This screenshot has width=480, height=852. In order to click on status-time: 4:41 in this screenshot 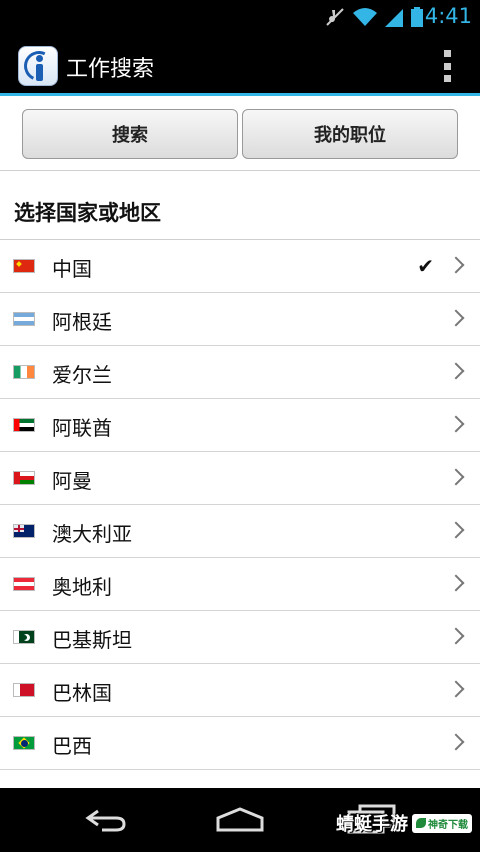, I will do `click(448, 16)`.